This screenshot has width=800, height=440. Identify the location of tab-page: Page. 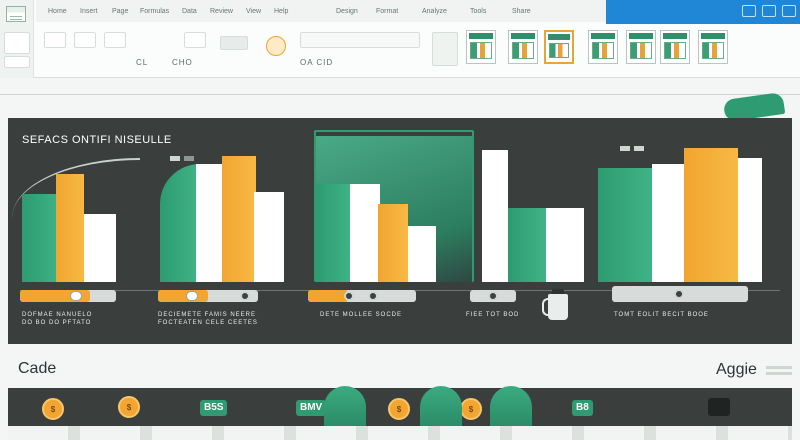
(120, 11).